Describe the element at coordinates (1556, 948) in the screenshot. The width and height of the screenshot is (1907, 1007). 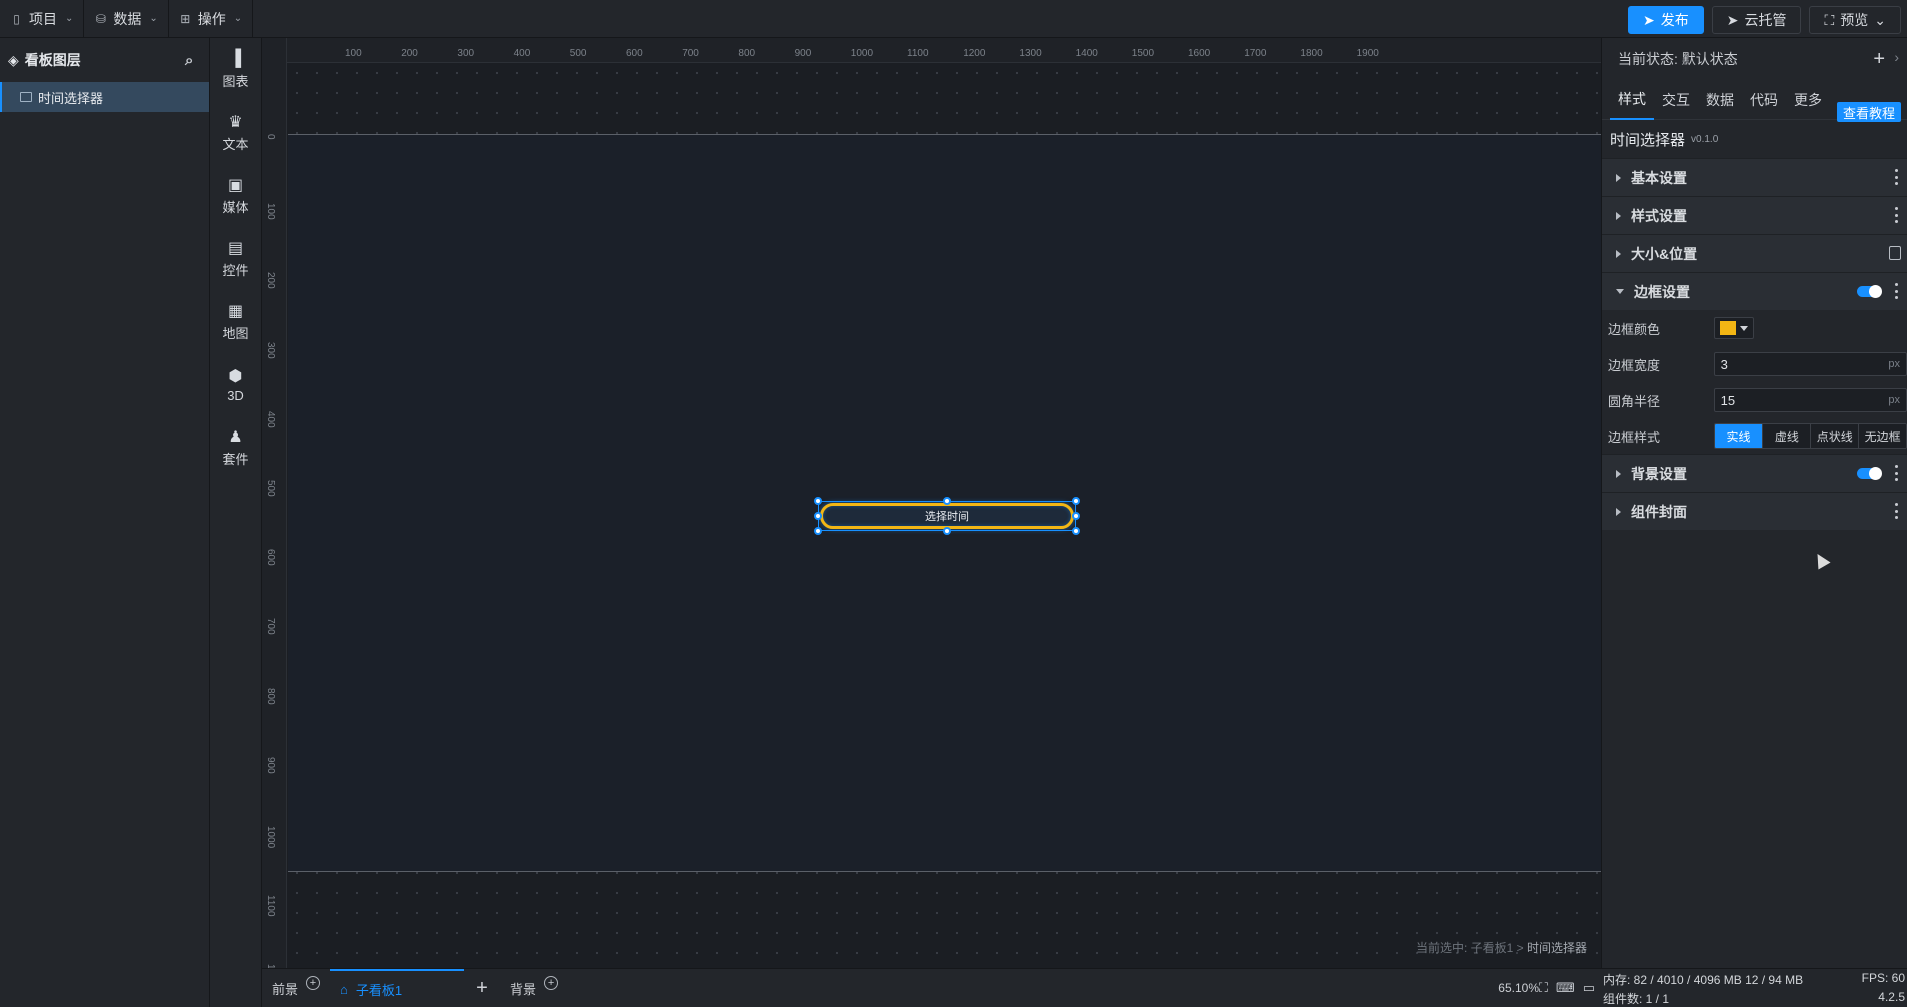
I see `breadcrumb-current: 时间选择器` at that location.